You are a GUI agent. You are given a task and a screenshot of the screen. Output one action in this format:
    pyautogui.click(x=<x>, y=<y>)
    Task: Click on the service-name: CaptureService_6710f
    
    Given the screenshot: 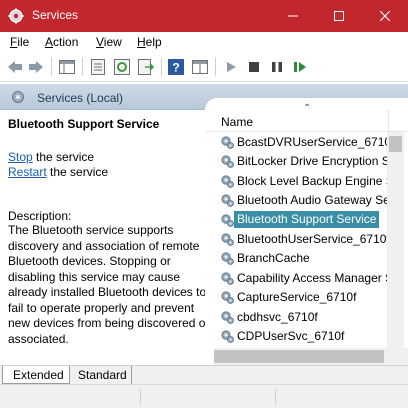 What is the action you would take?
    pyautogui.click(x=297, y=297)
    